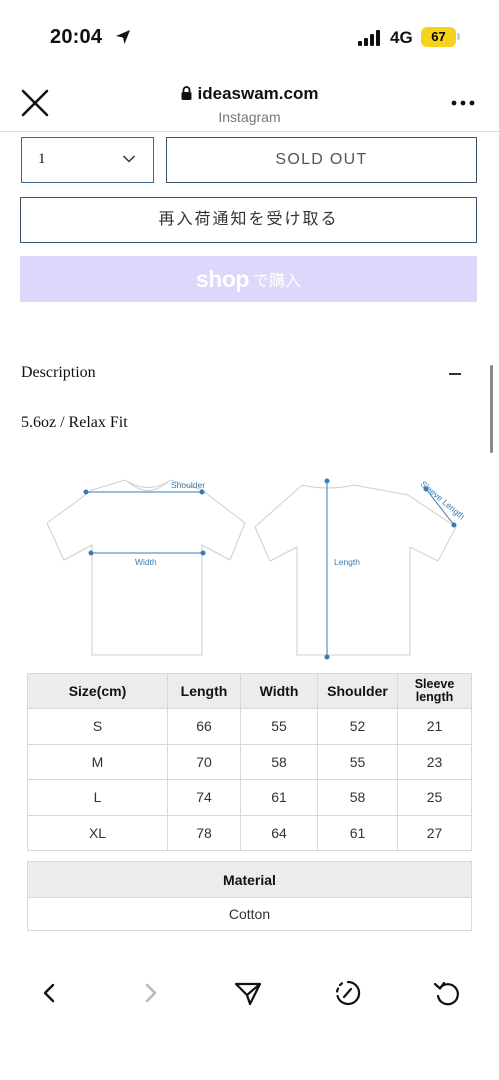  Describe the element at coordinates (248, 220) in the screenshot. I see `restock-notify-button: 再入荷通知を受け取る` at that location.